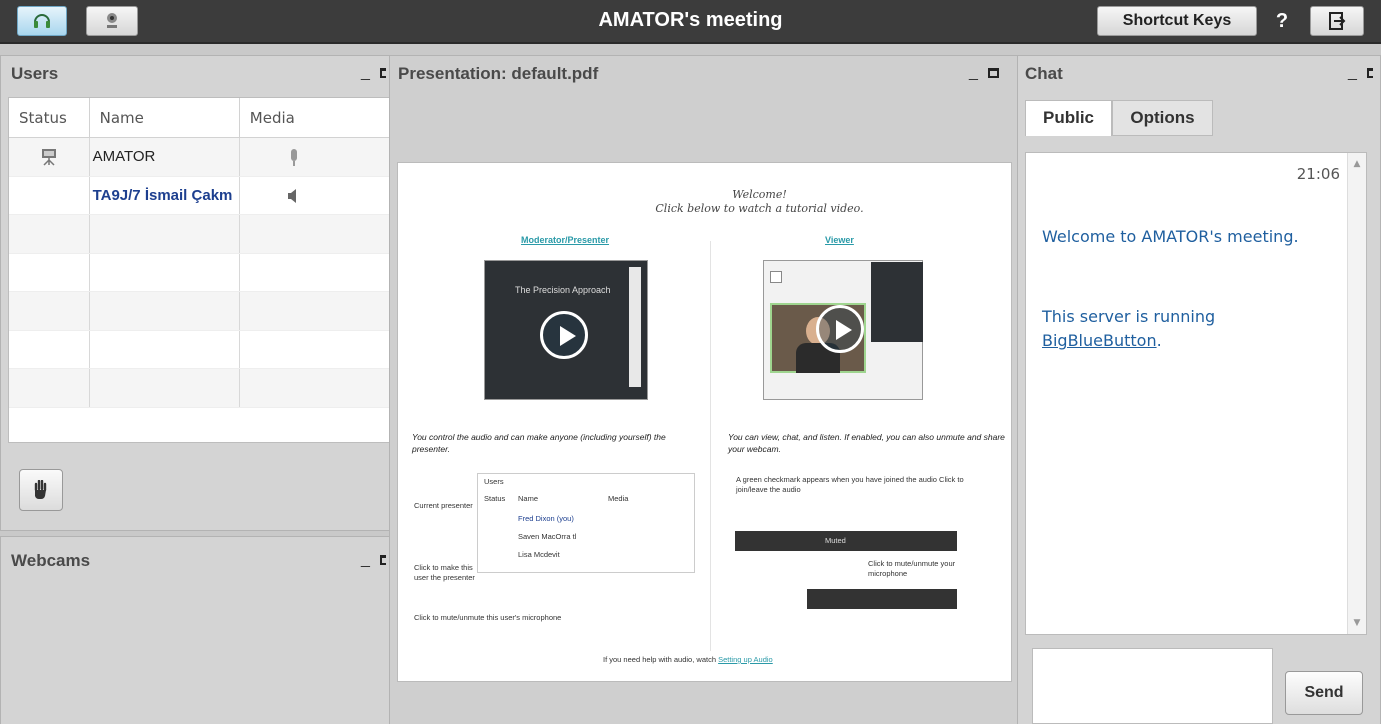 This screenshot has width=1381, height=724. Describe the element at coordinates (165, 157) in the screenshot. I see `user-name: AMATOR` at that location.